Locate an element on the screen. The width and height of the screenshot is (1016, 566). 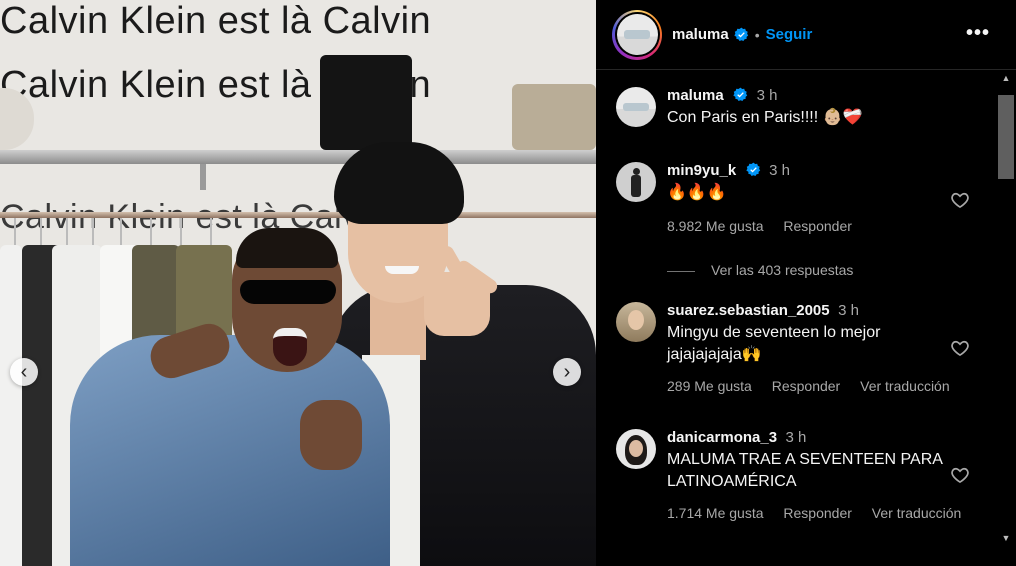
follow-button: Seguir is located at coordinates (789, 34).